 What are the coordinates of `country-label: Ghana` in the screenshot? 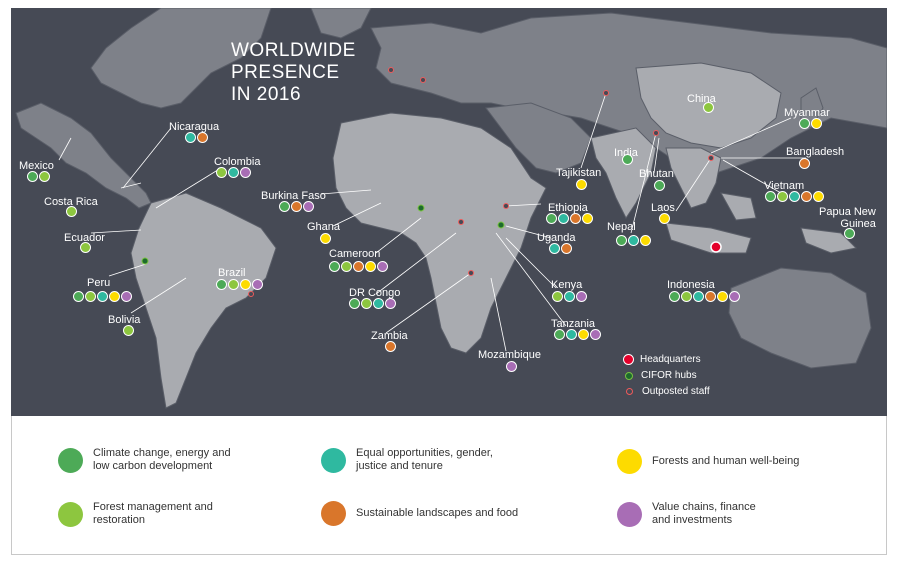 It's located at (324, 227).